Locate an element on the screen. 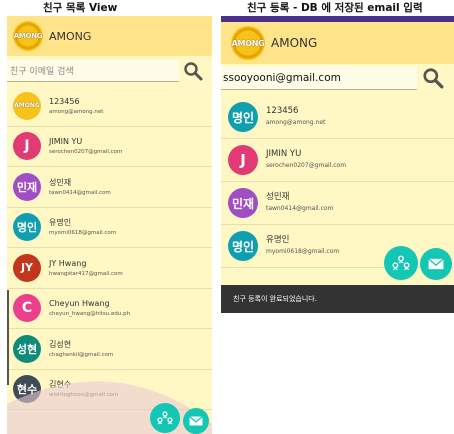 This screenshot has width=454, height=434. left-search-row: 친구 이메일 검색 is located at coordinates (109, 71).